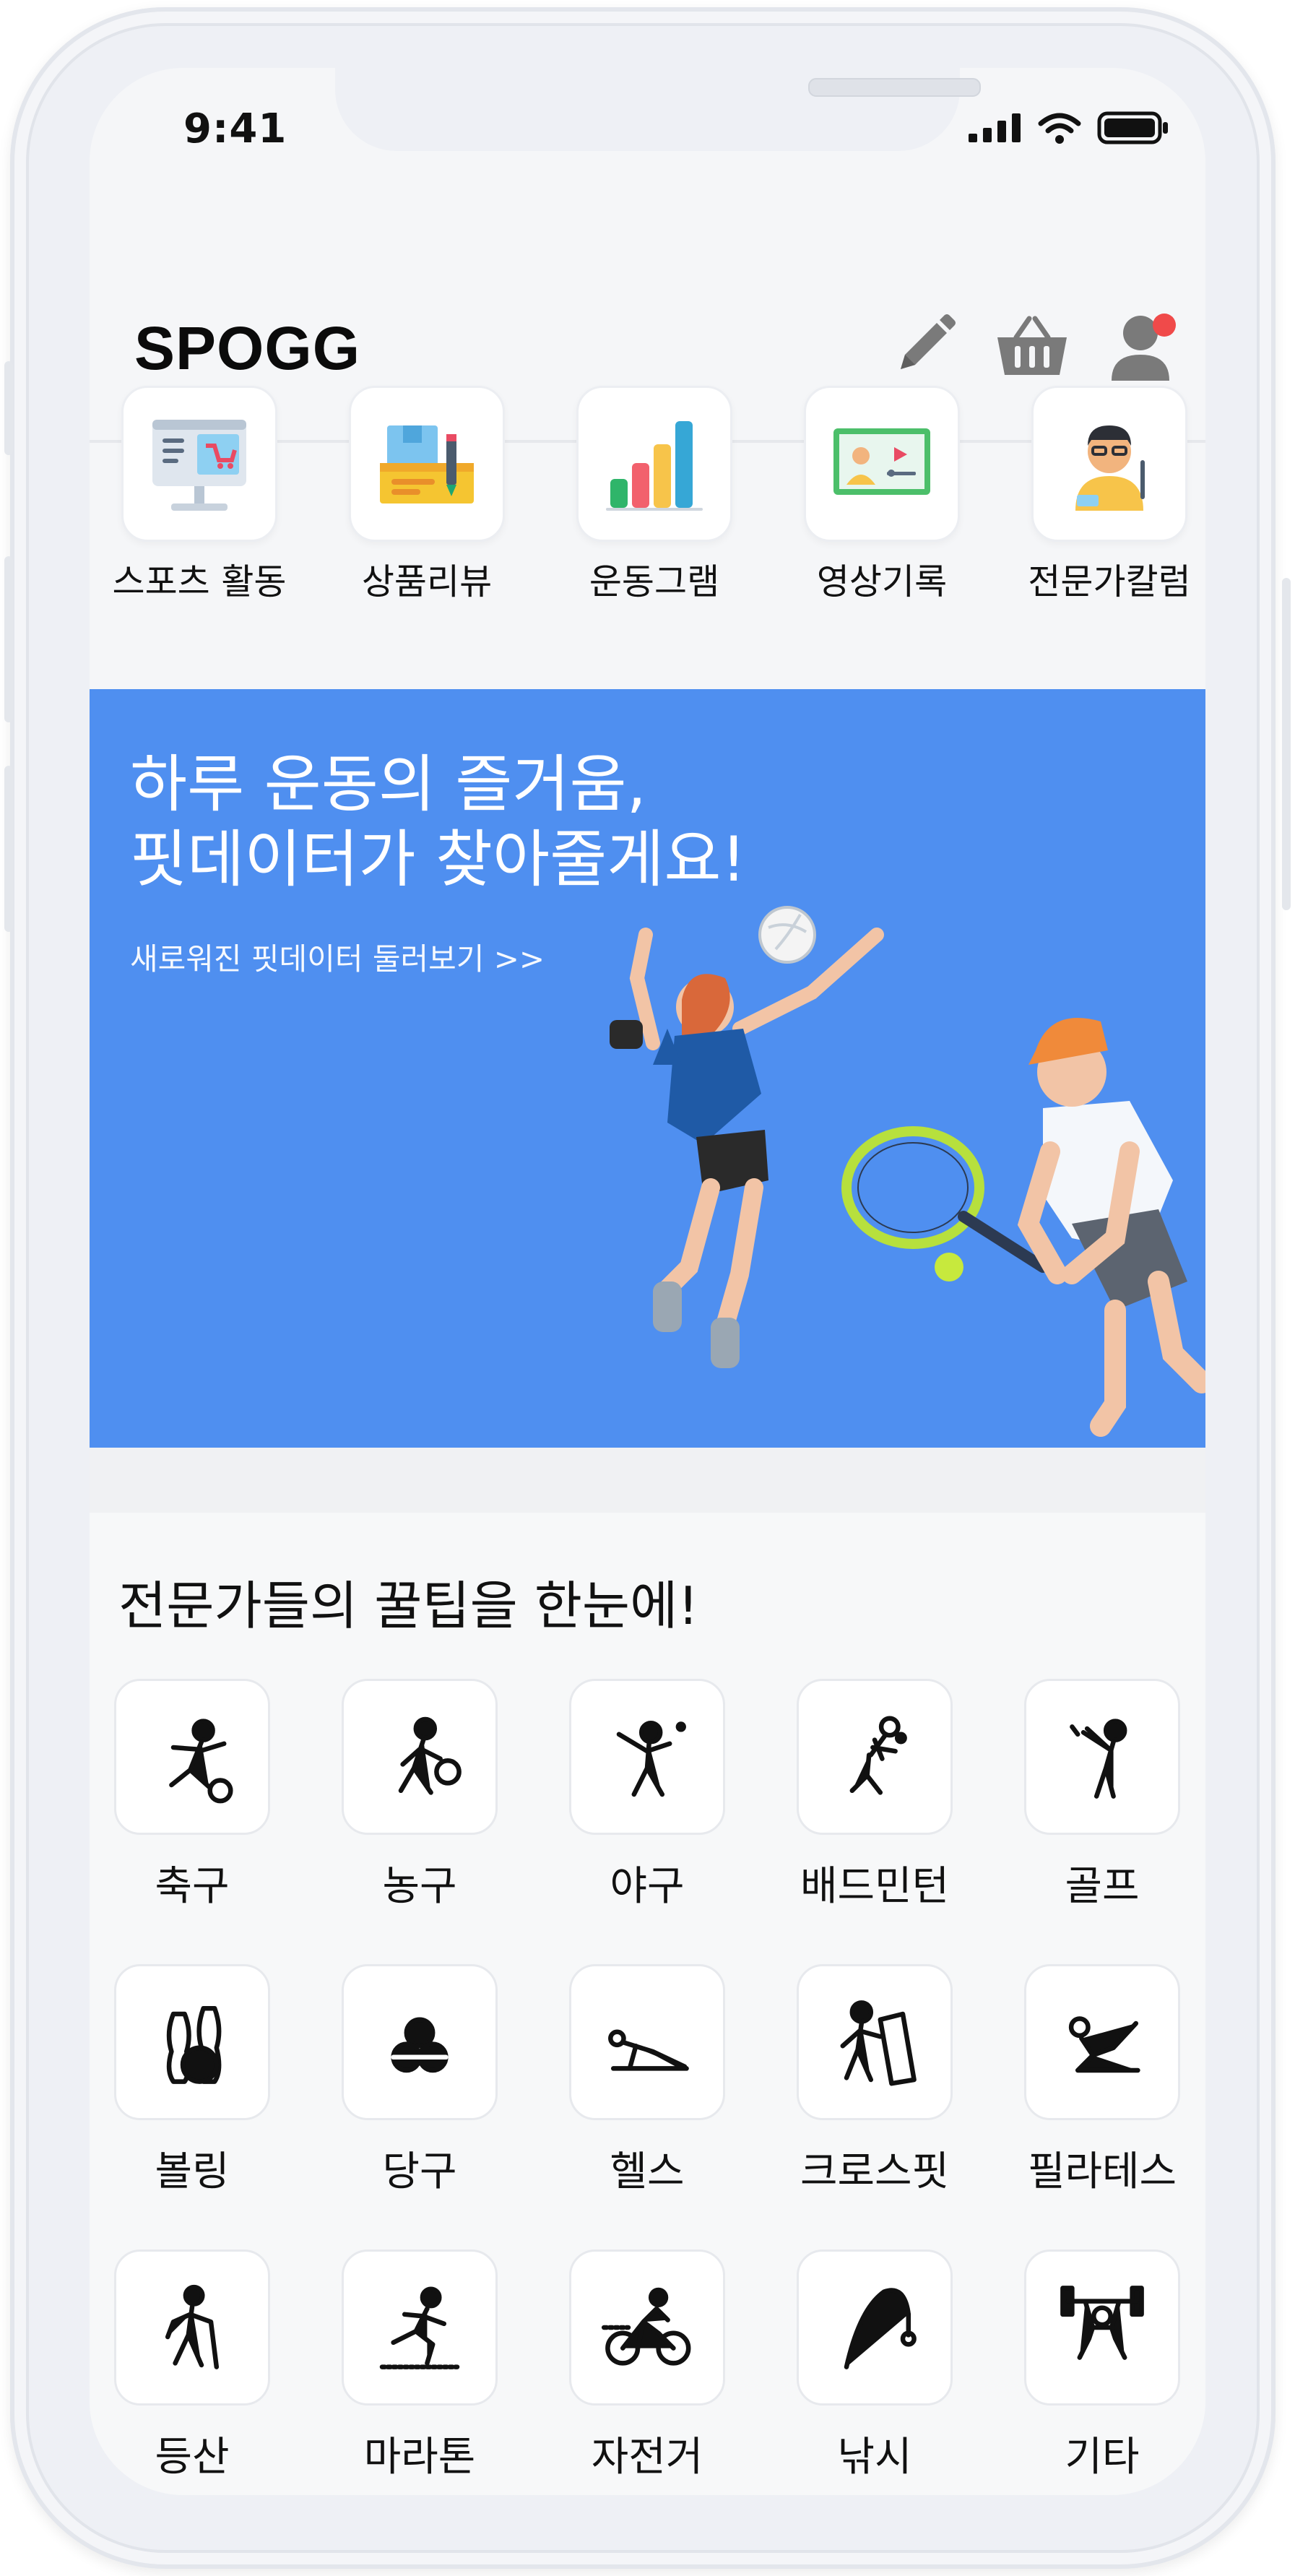 The width and height of the screenshot is (1295, 2576). What do you see at coordinates (875, 2172) in the screenshot?
I see `sport-label: 크로스핏` at bounding box center [875, 2172].